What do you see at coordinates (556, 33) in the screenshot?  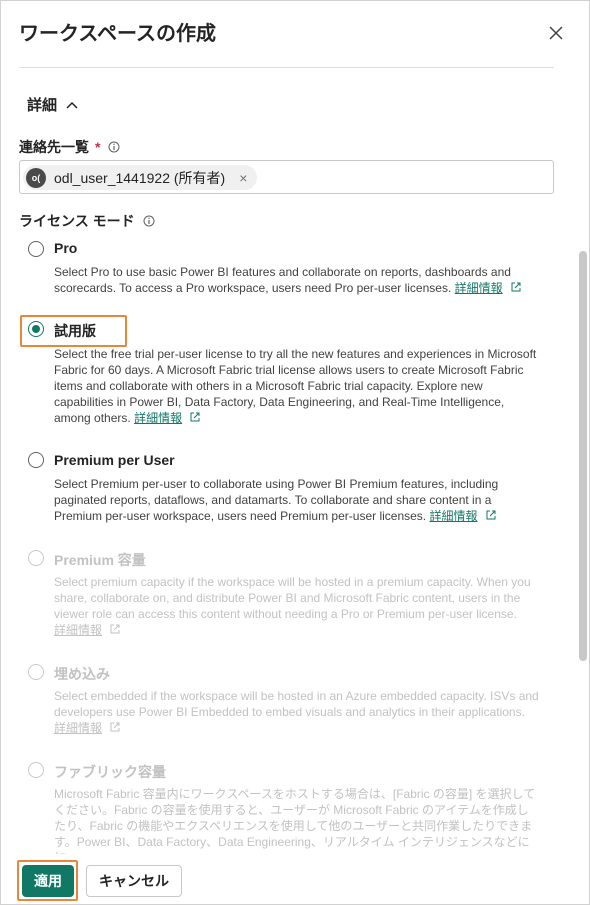 I see `close-icon` at bounding box center [556, 33].